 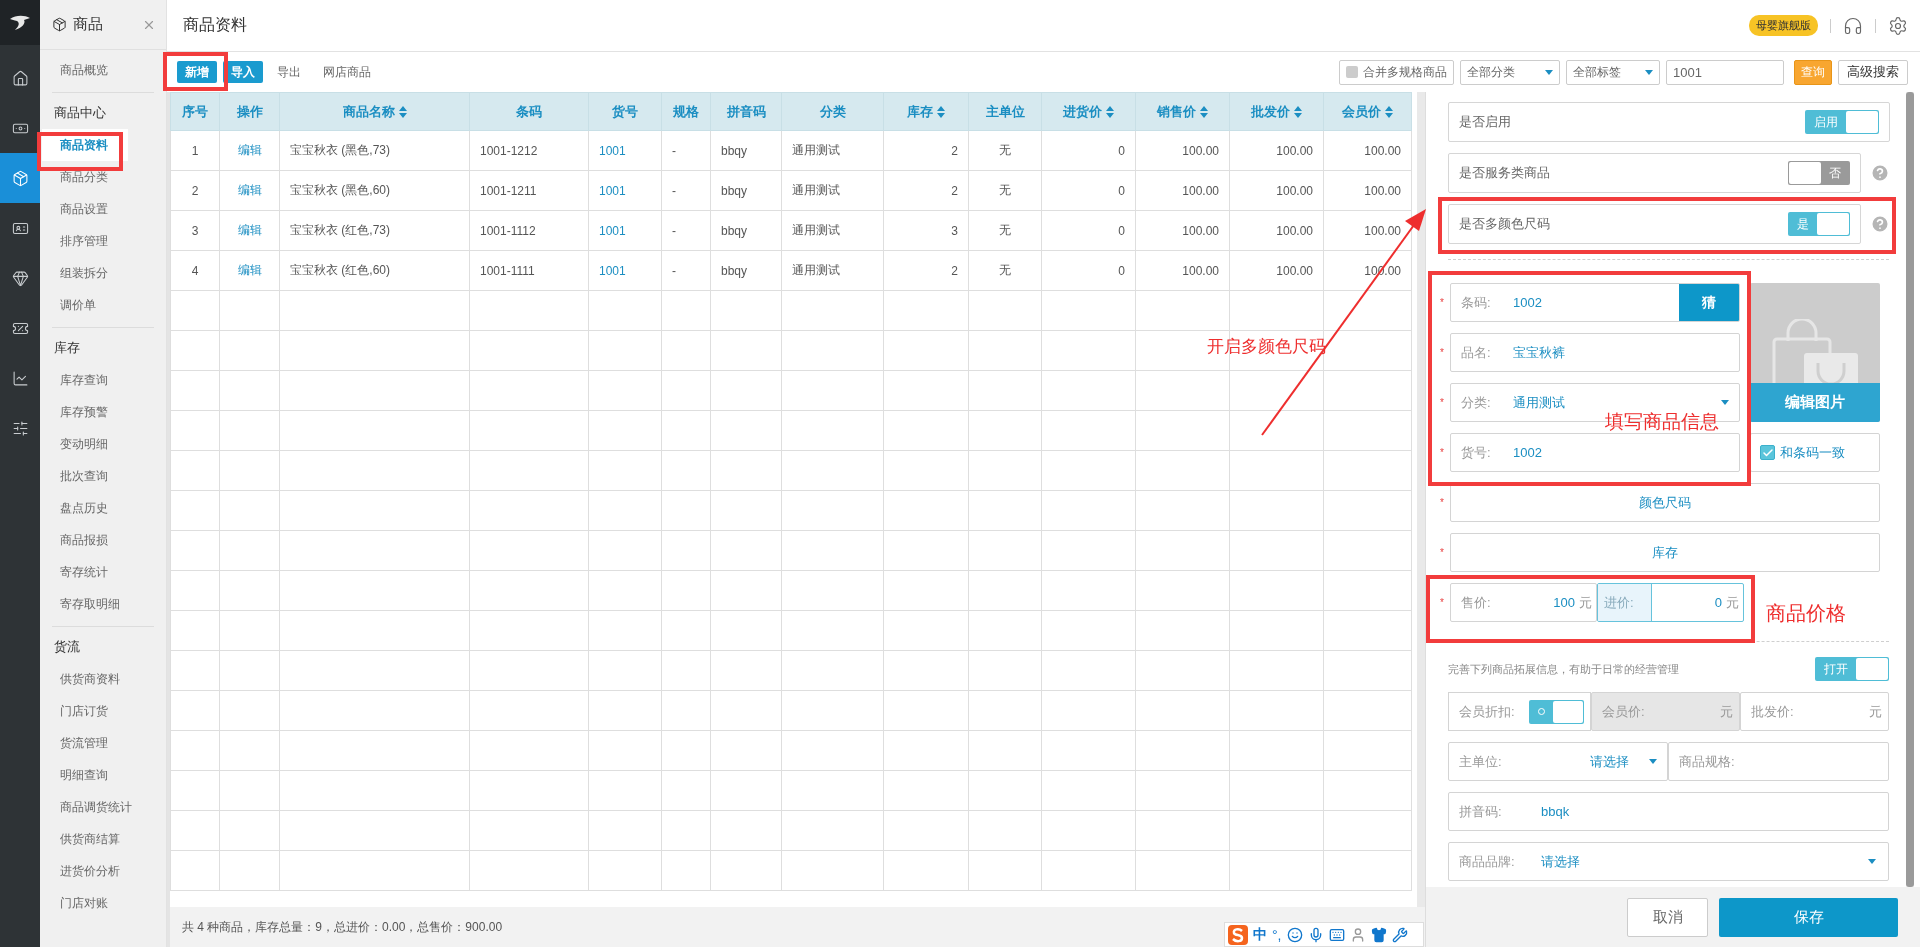 I want to click on sidebar-item: 组装拆分, so click(x=85, y=273).